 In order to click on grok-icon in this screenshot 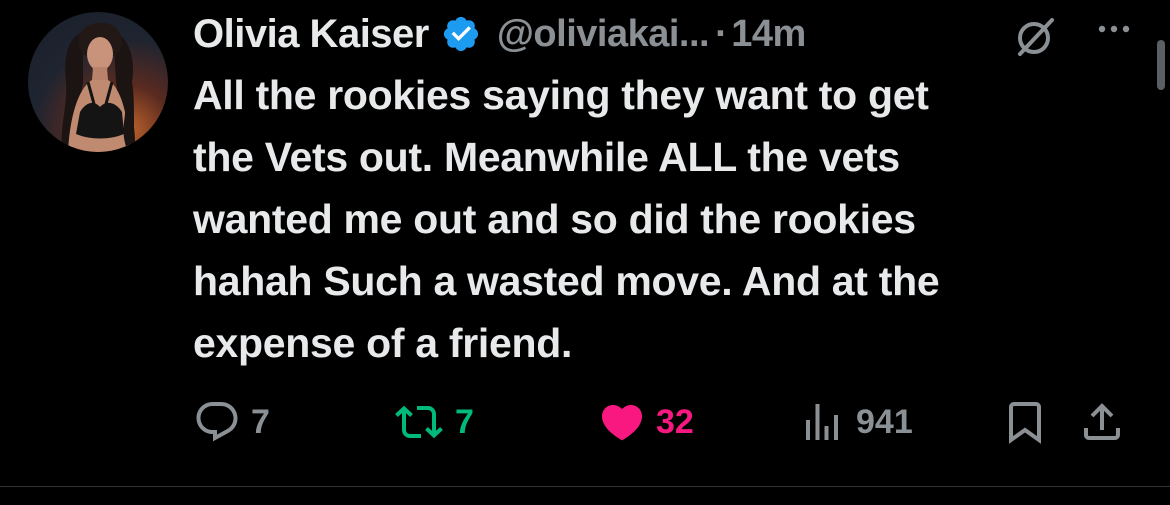, I will do `click(1035, 37)`.